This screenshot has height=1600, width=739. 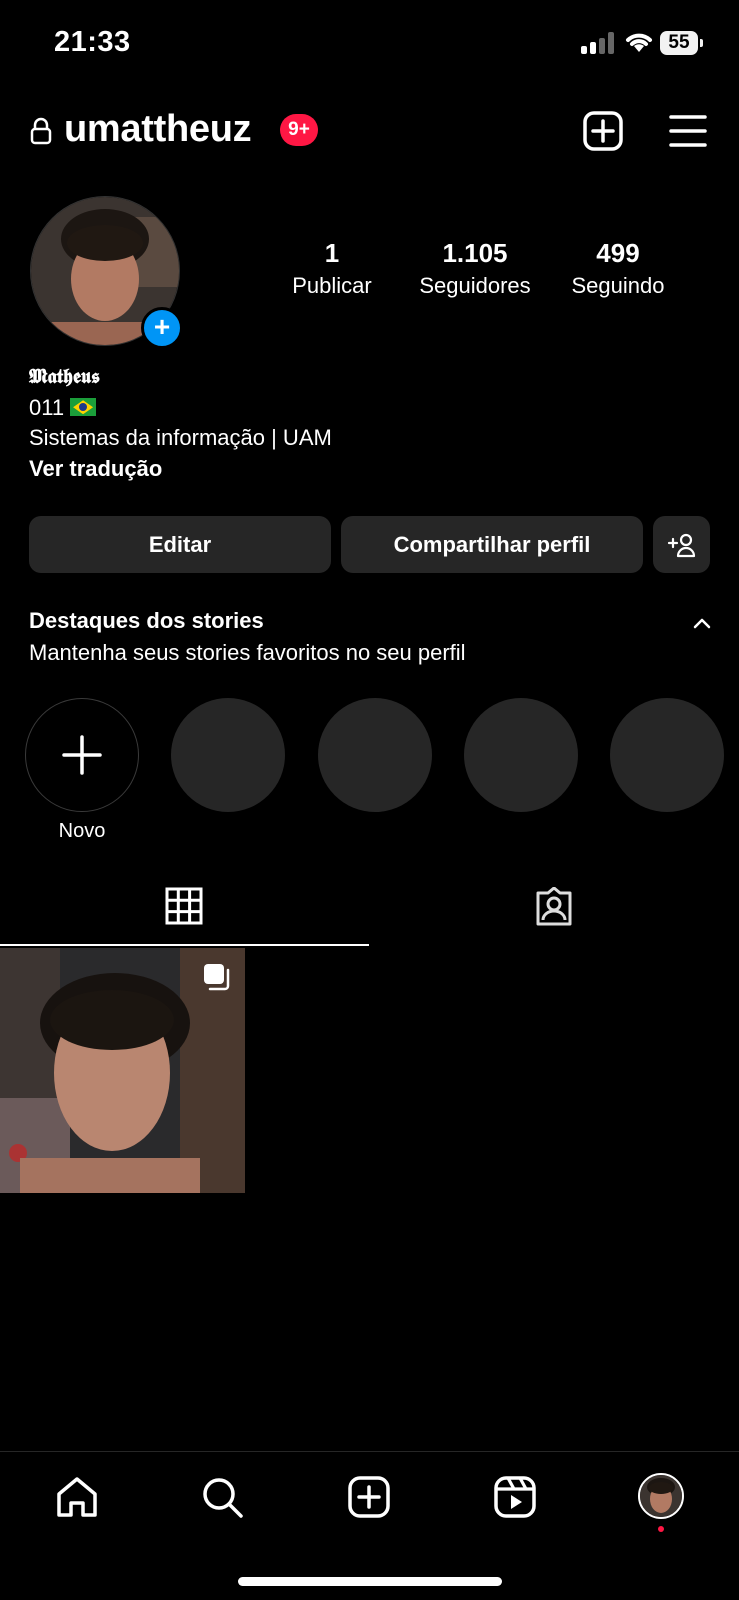 I want to click on chevron-up-icon, so click(x=702, y=623).